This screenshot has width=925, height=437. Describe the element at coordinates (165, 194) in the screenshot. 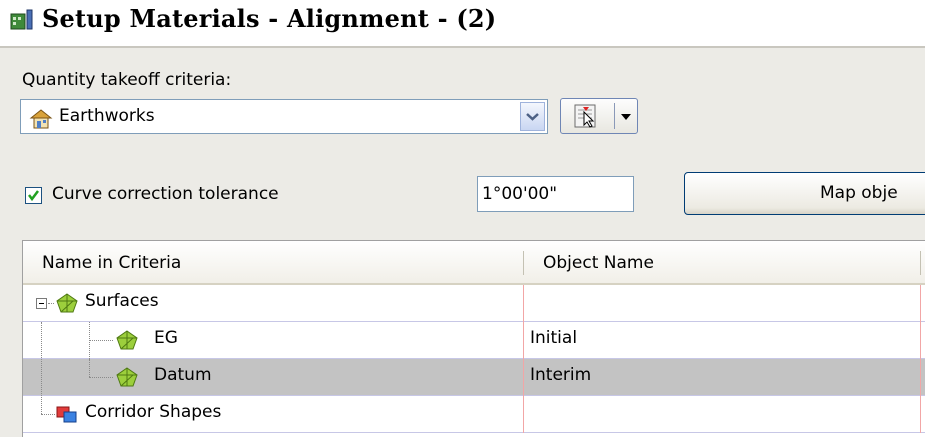

I see `curve-correction-label: Curve correction tolerance` at that location.